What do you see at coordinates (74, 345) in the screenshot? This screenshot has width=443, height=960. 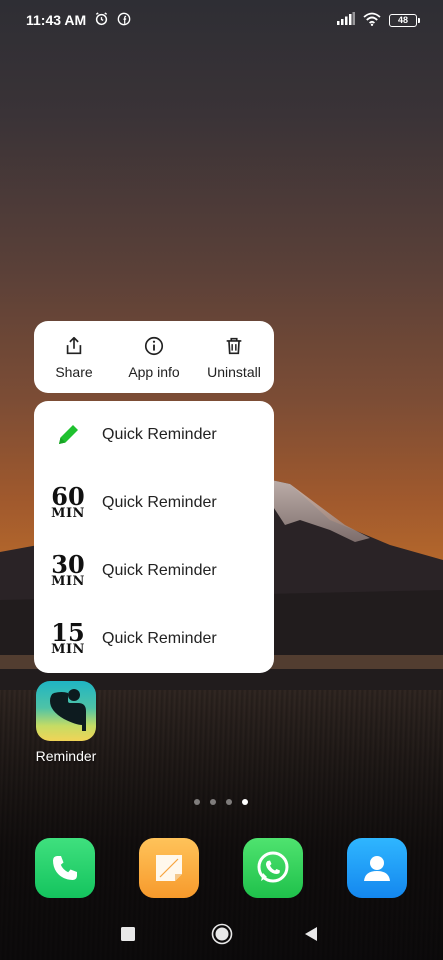 I see `share-icon` at bounding box center [74, 345].